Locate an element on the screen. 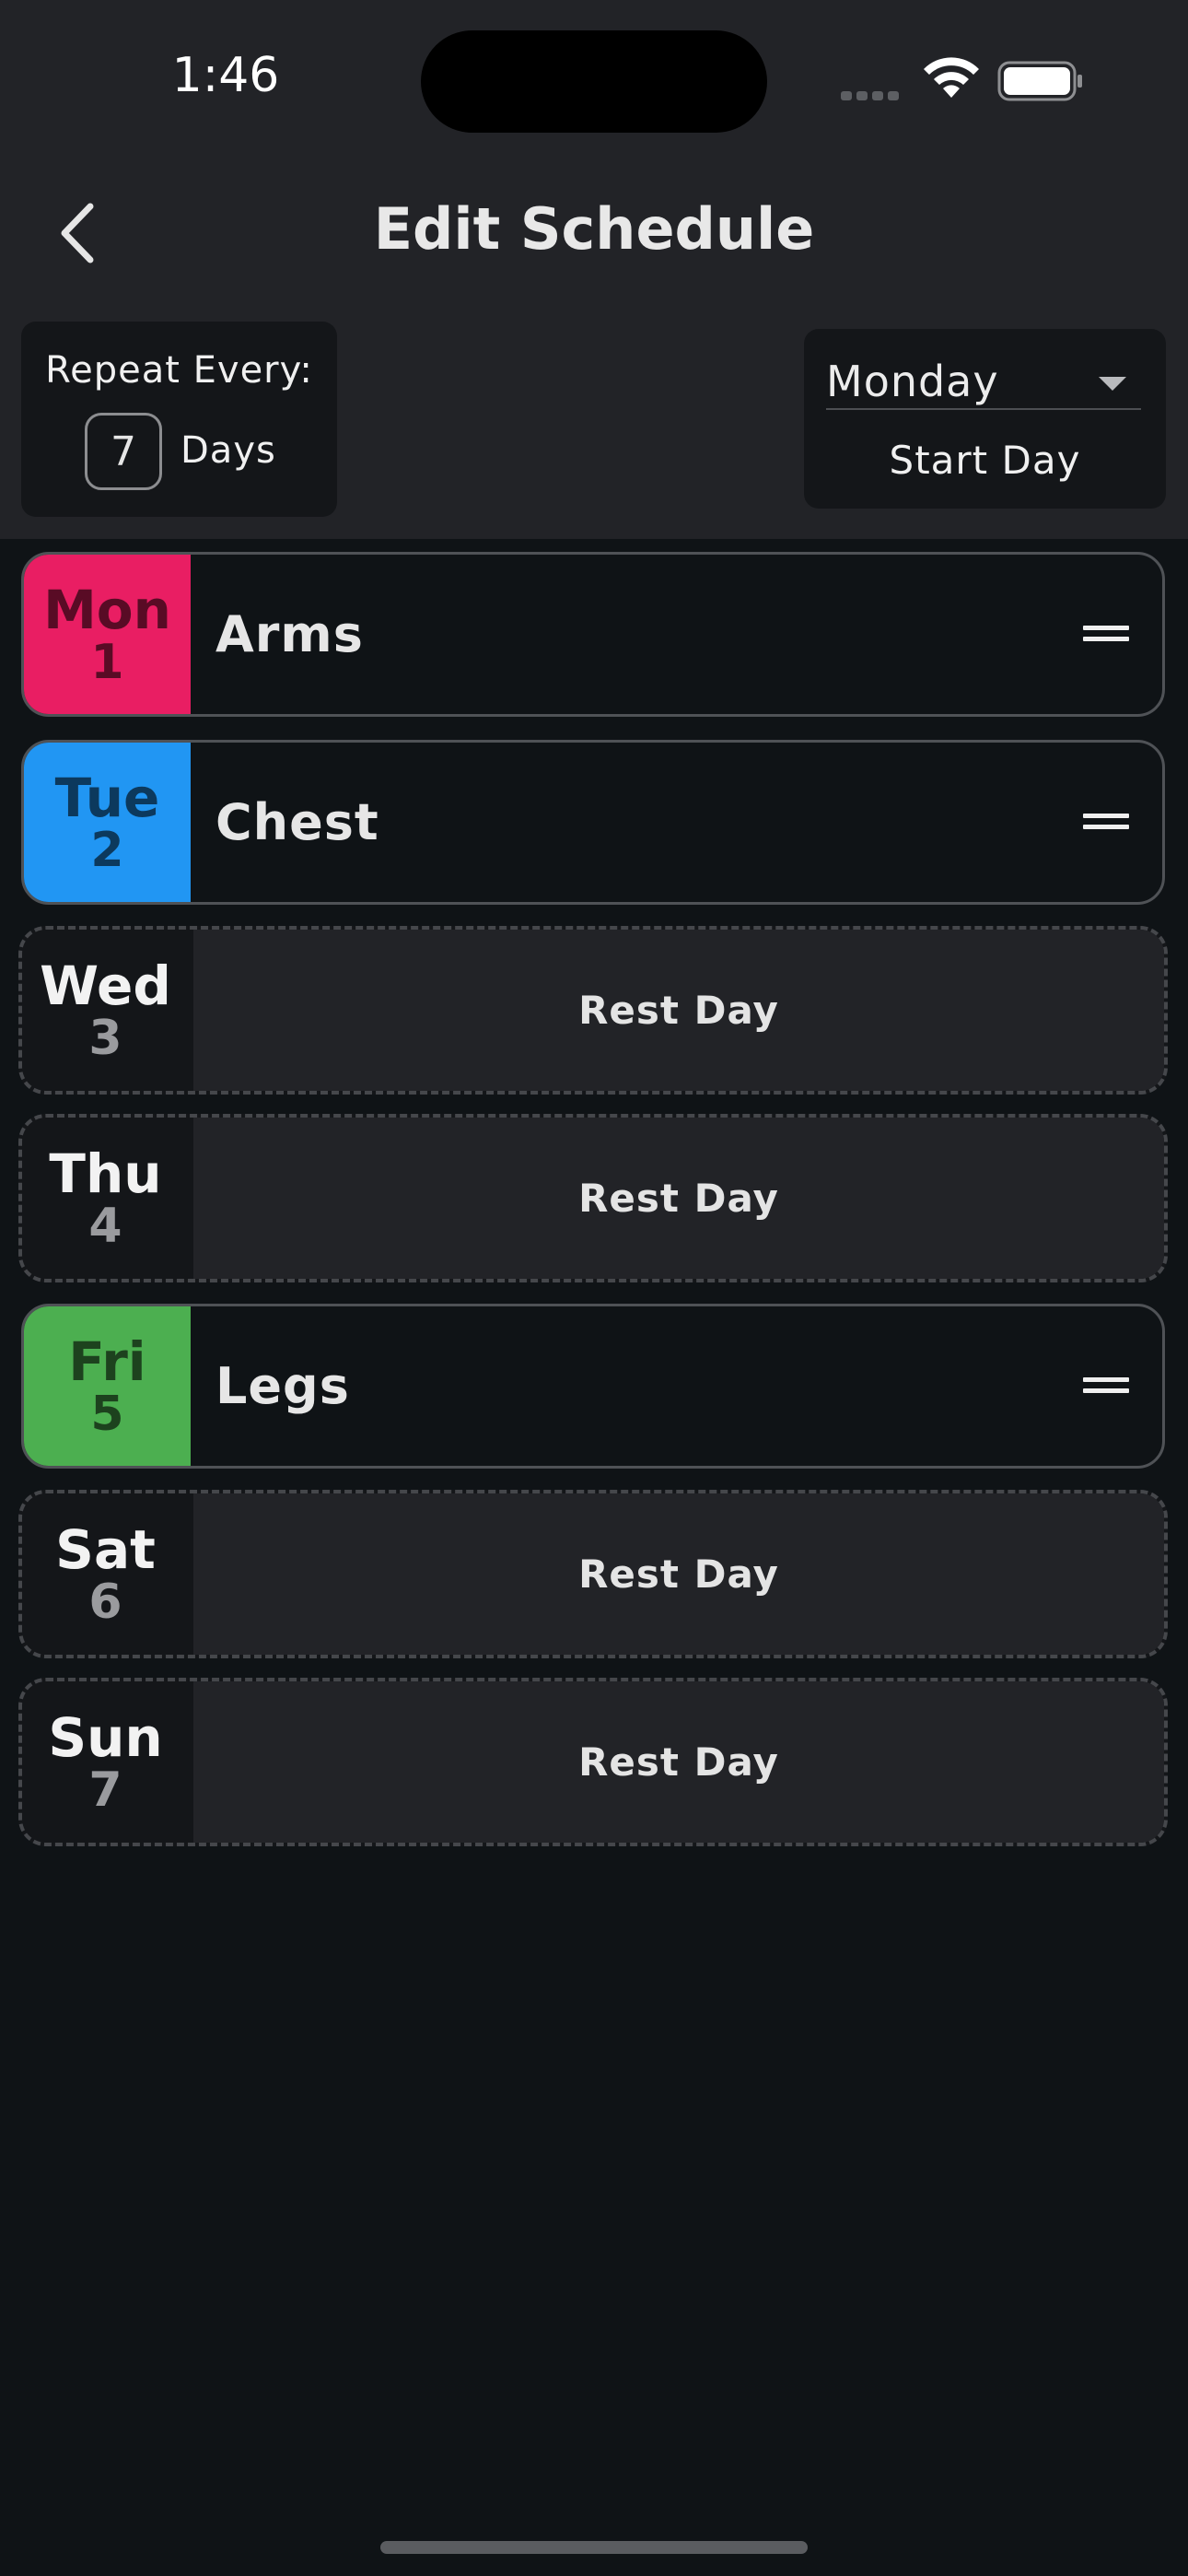 This screenshot has height=2576, width=1188. start-day-card: Monday Start Day is located at coordinates (985, 419).